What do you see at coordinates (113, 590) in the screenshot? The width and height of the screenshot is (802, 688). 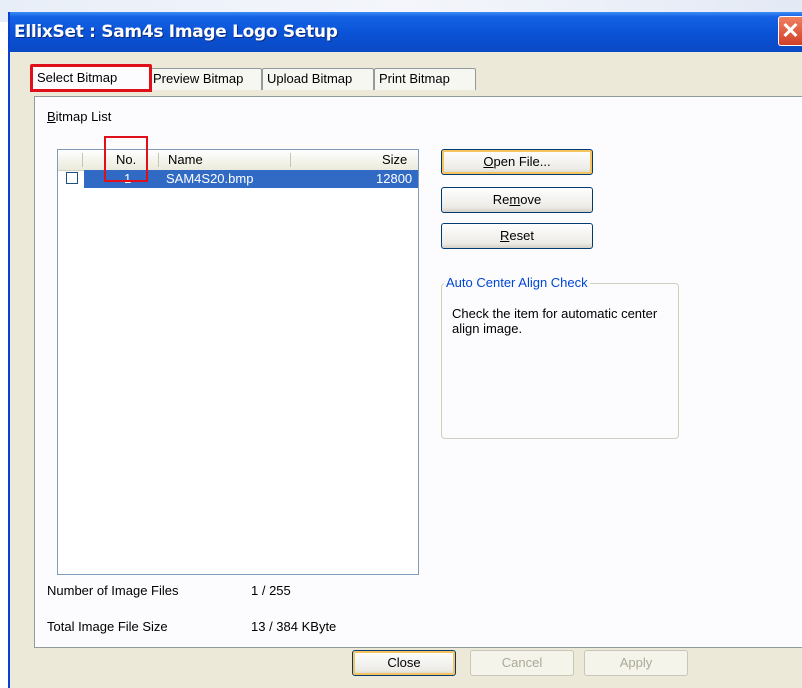 I see `image-files-label: Number of Image Files` at bounding box center [113, 590].